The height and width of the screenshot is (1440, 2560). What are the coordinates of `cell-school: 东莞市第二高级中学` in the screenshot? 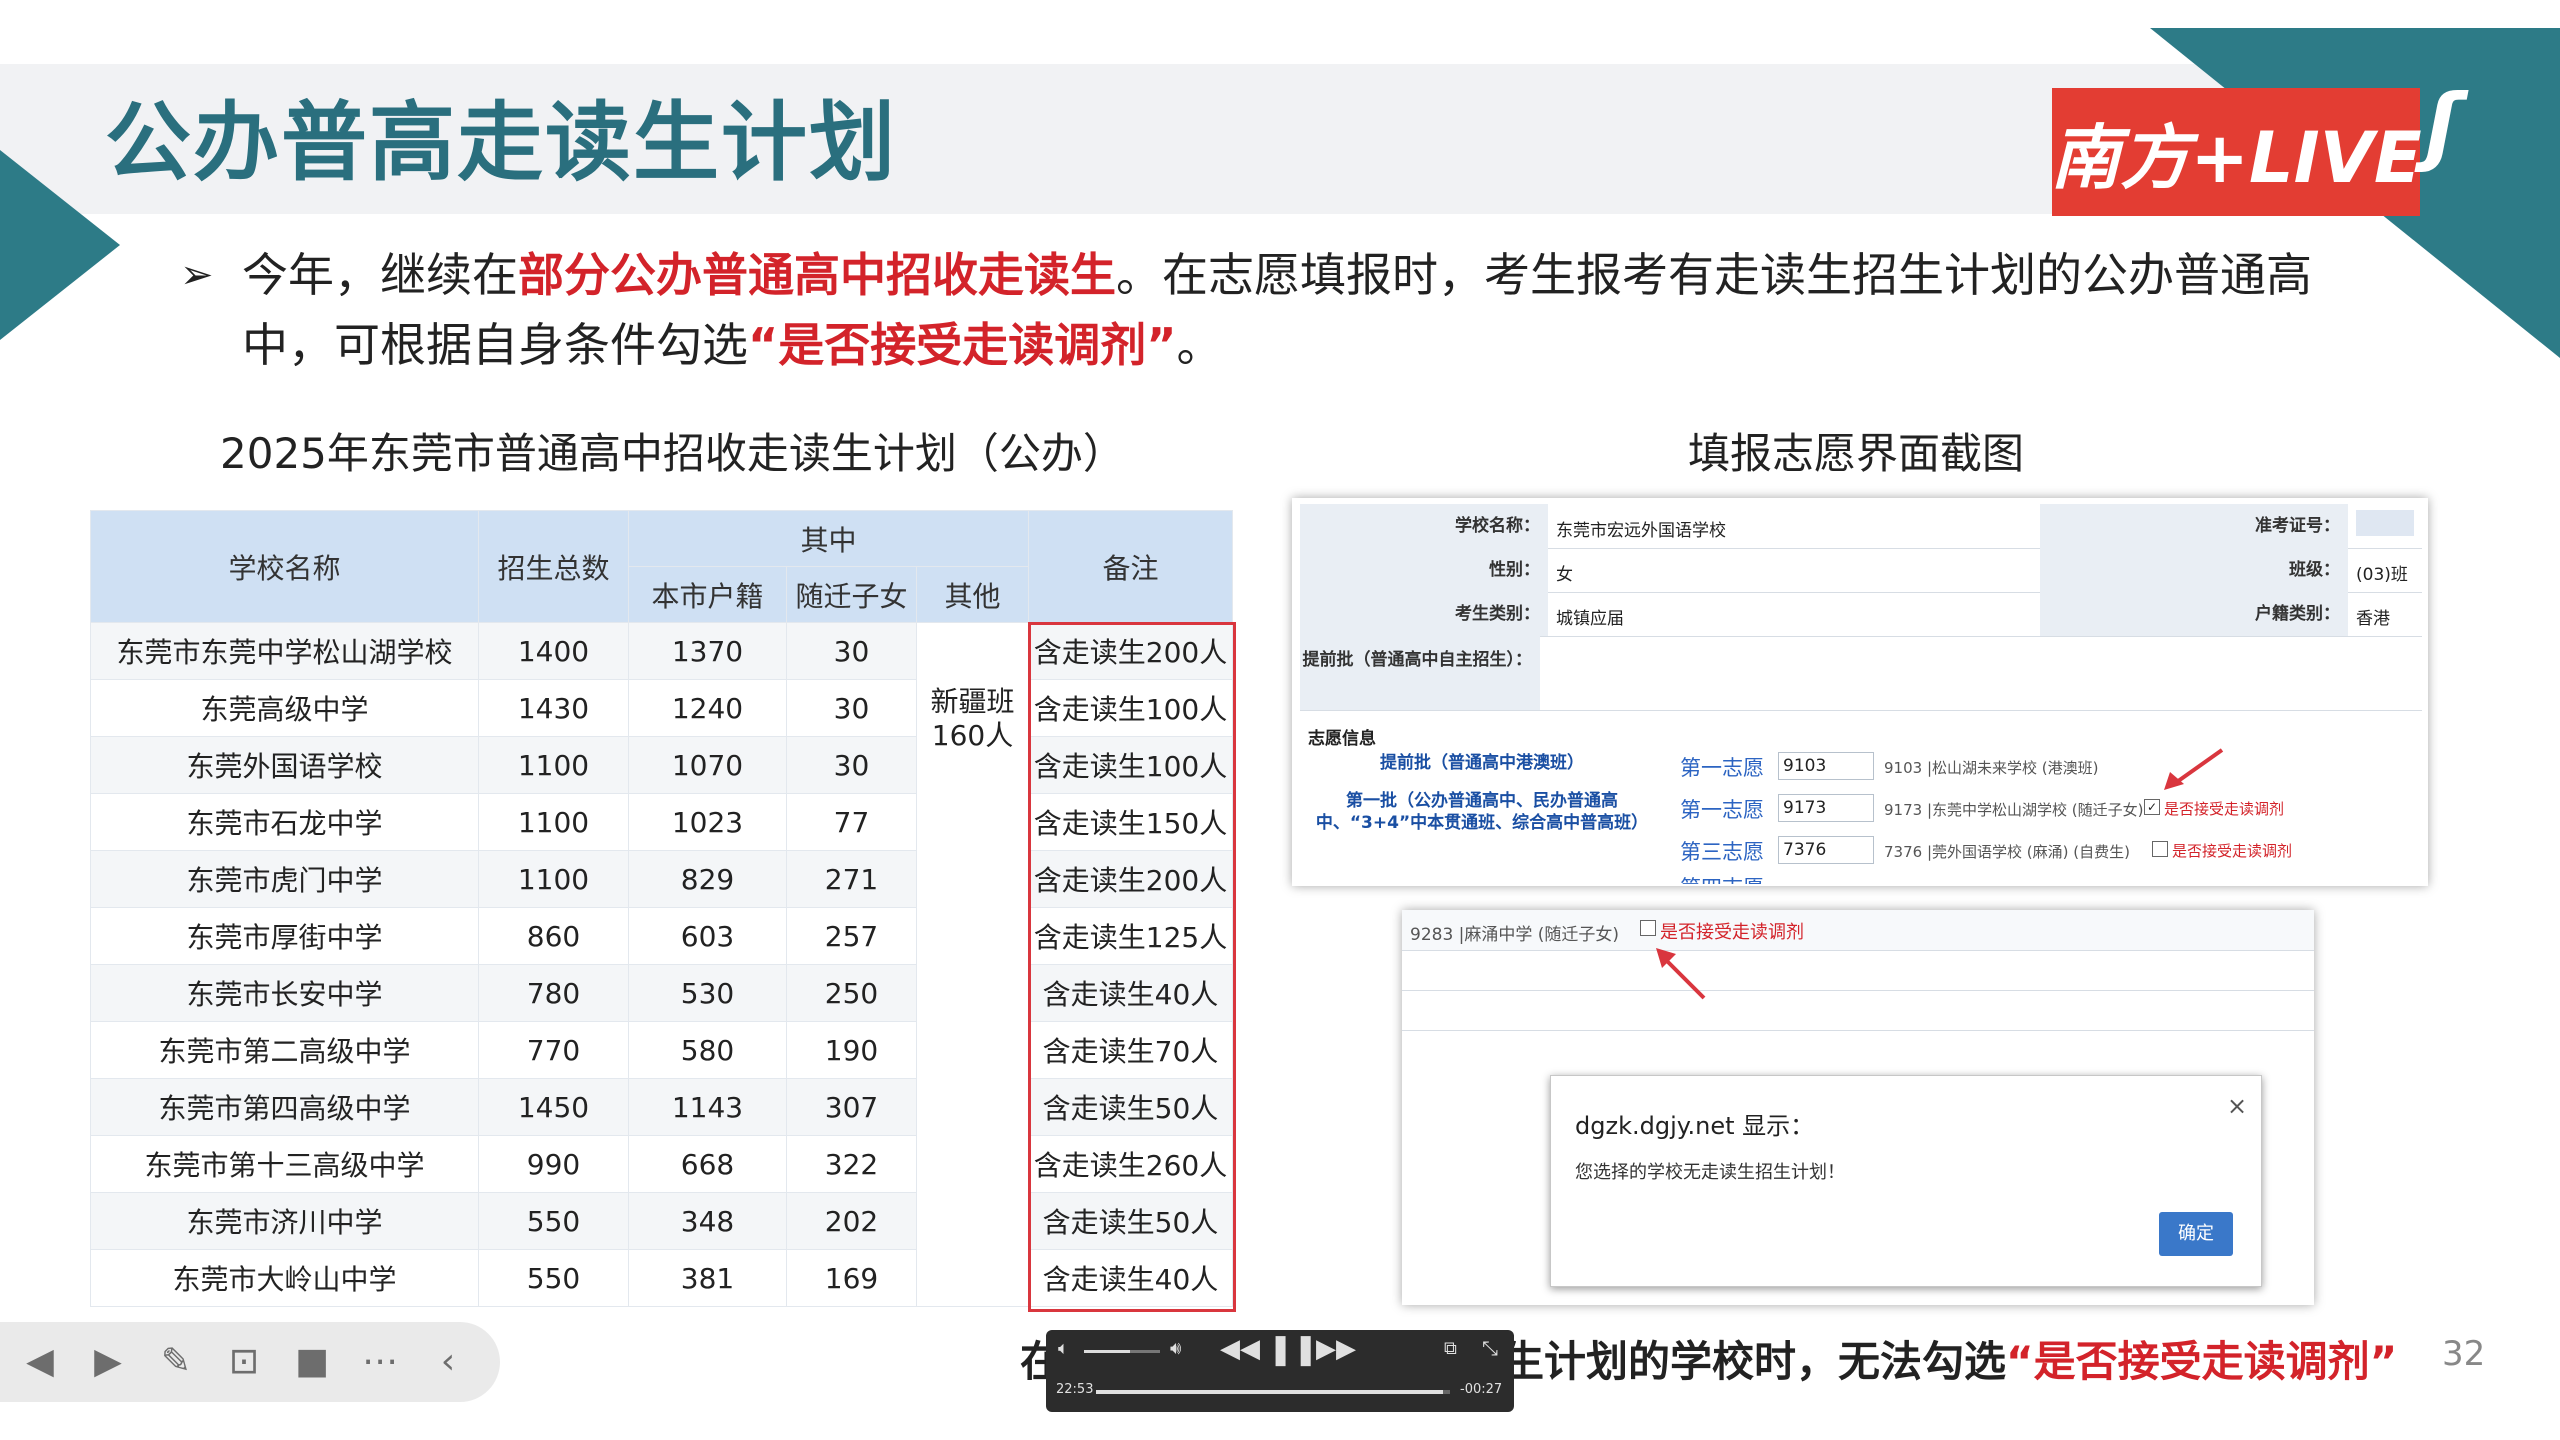 It's located at (284, 1050).